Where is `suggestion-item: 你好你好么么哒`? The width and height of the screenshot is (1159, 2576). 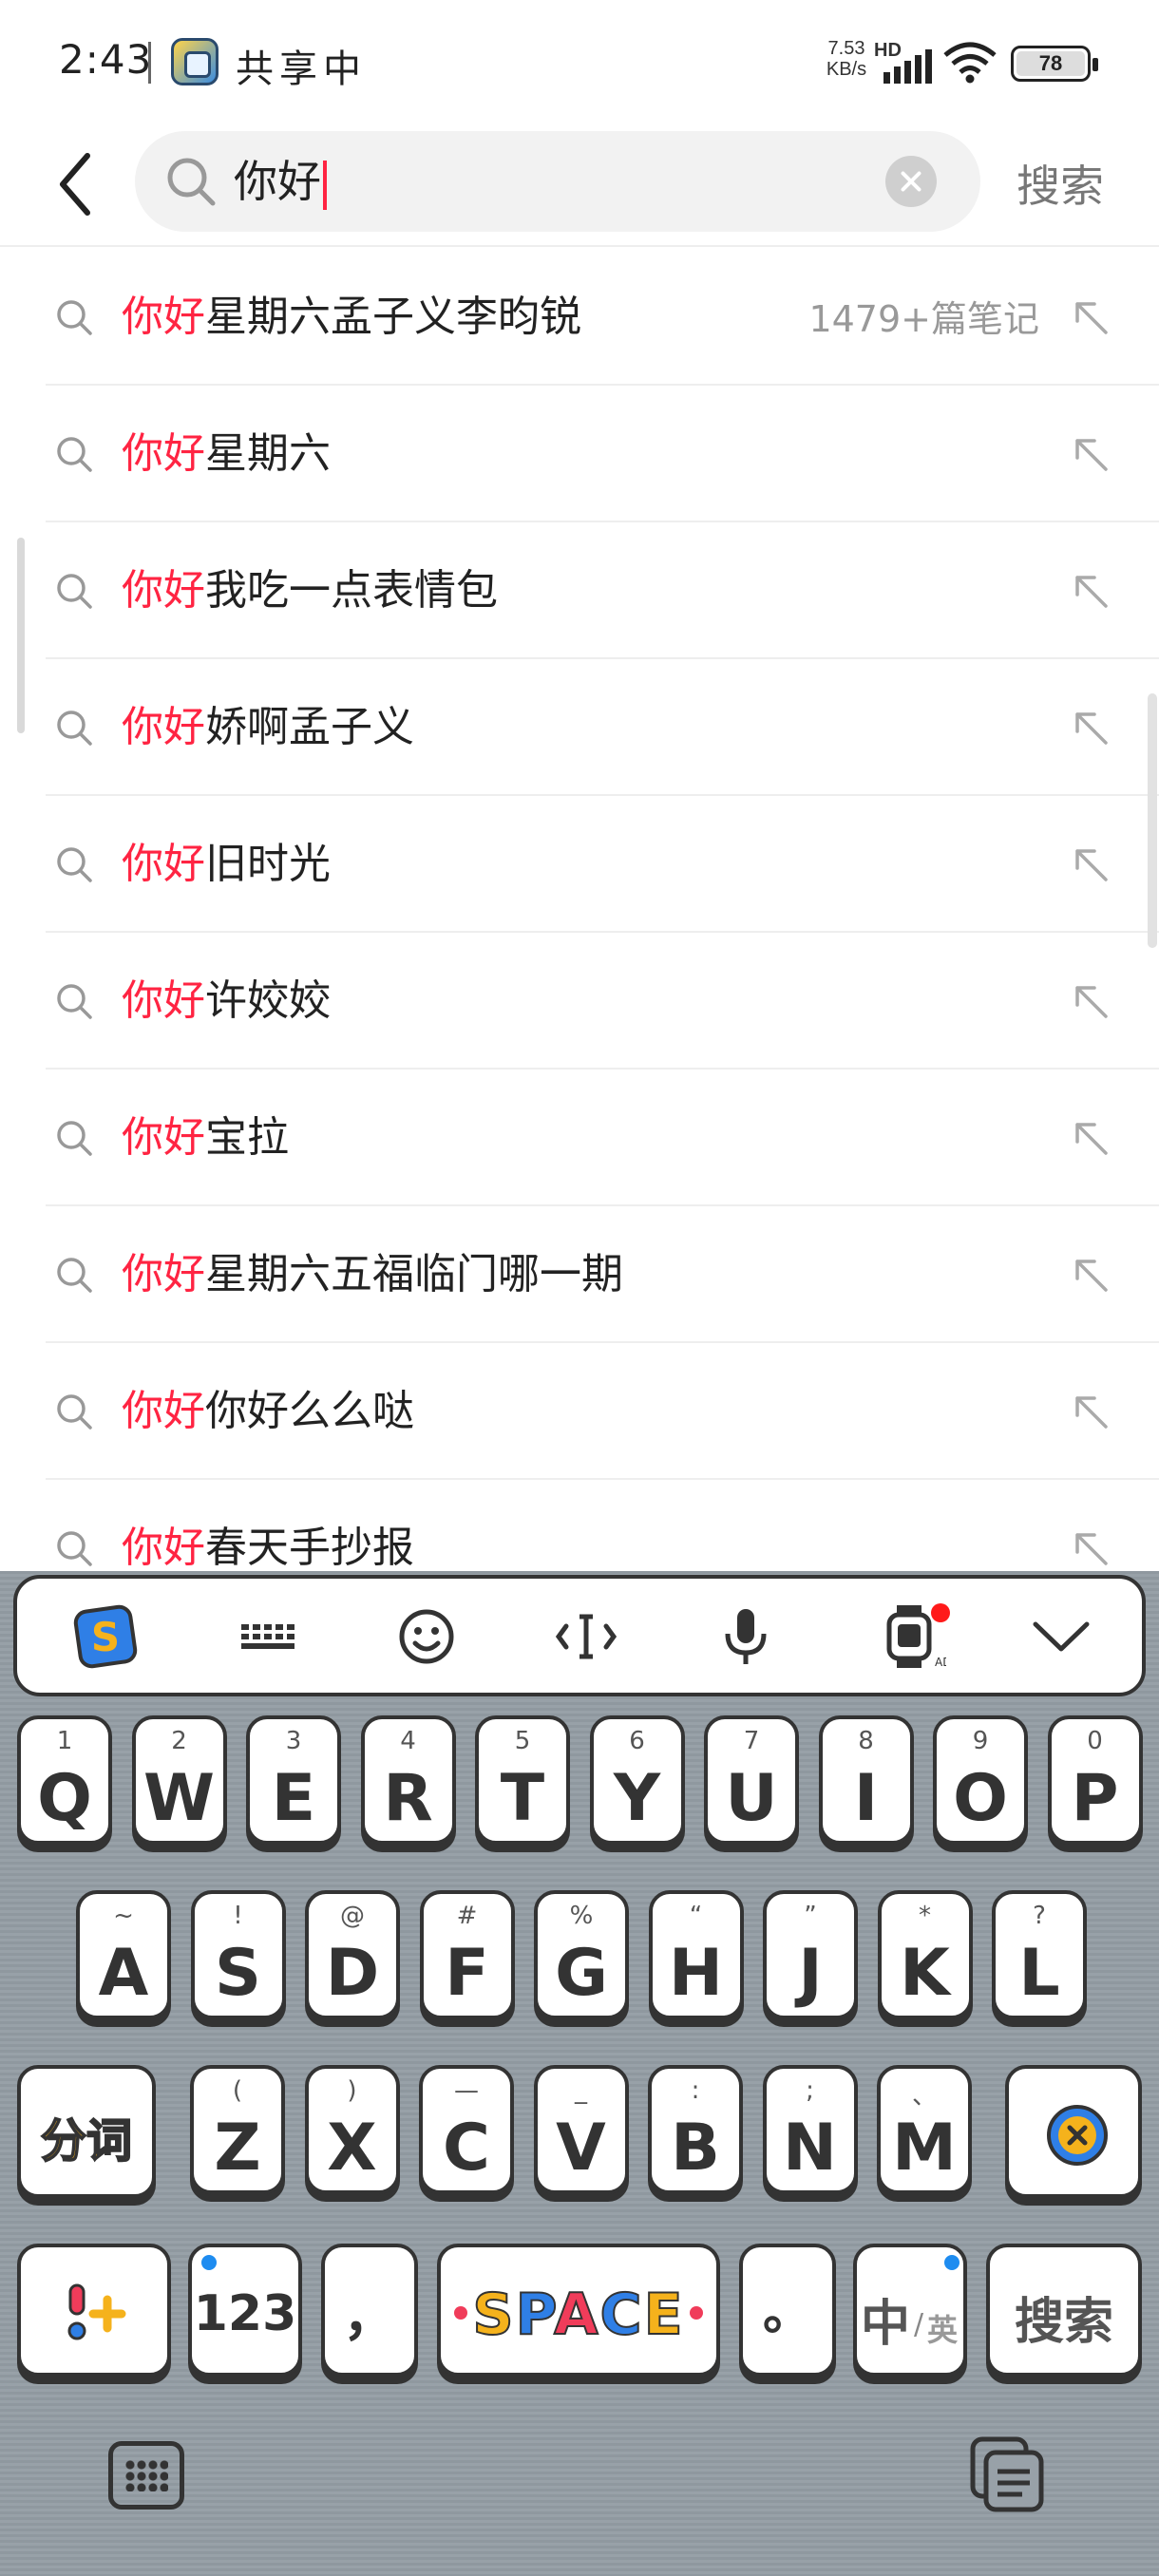
suggestion-item: 你好你好么么哒 is located at coordinates (602, 1411).